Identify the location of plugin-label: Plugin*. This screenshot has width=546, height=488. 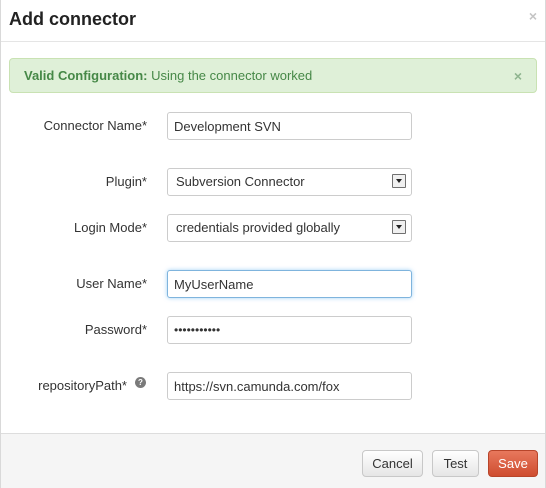
(126, 181).